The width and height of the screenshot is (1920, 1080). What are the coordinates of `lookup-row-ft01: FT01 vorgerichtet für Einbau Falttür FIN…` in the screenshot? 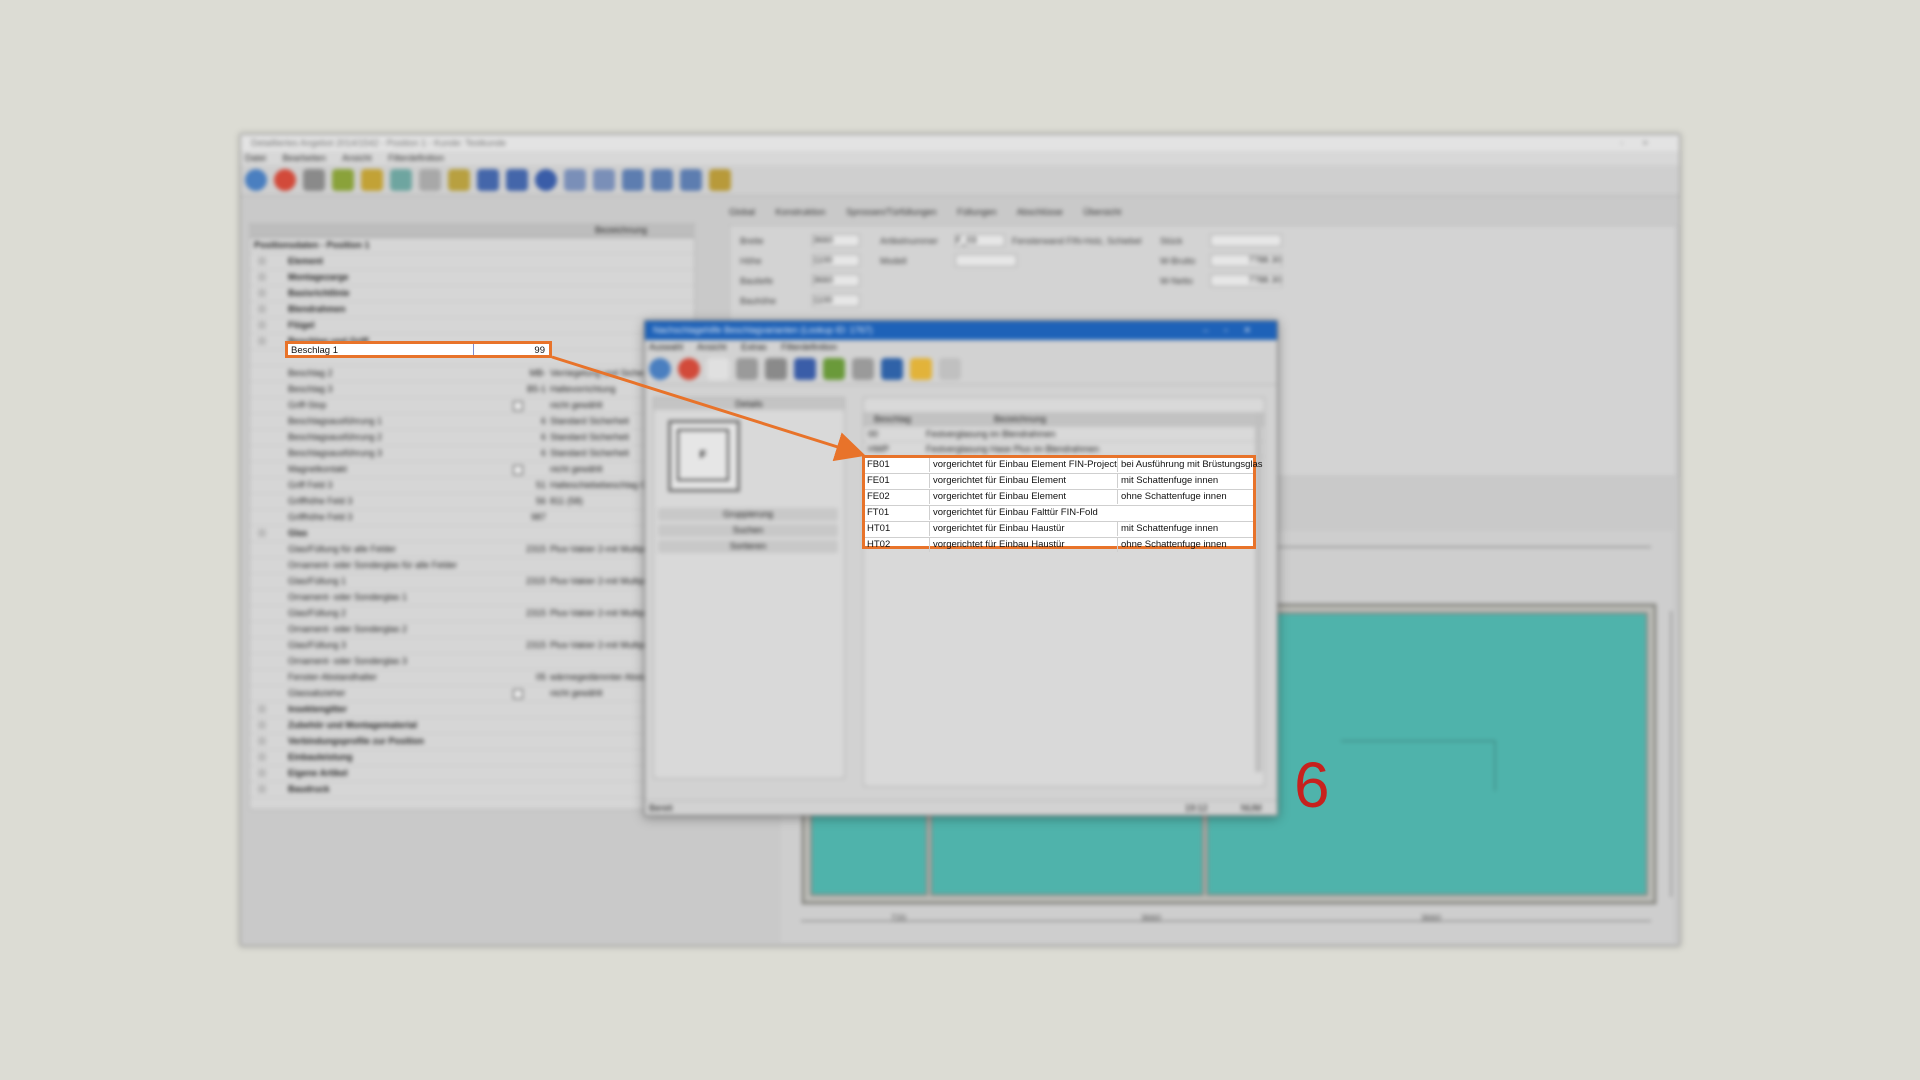 It's located at (1059, 514).